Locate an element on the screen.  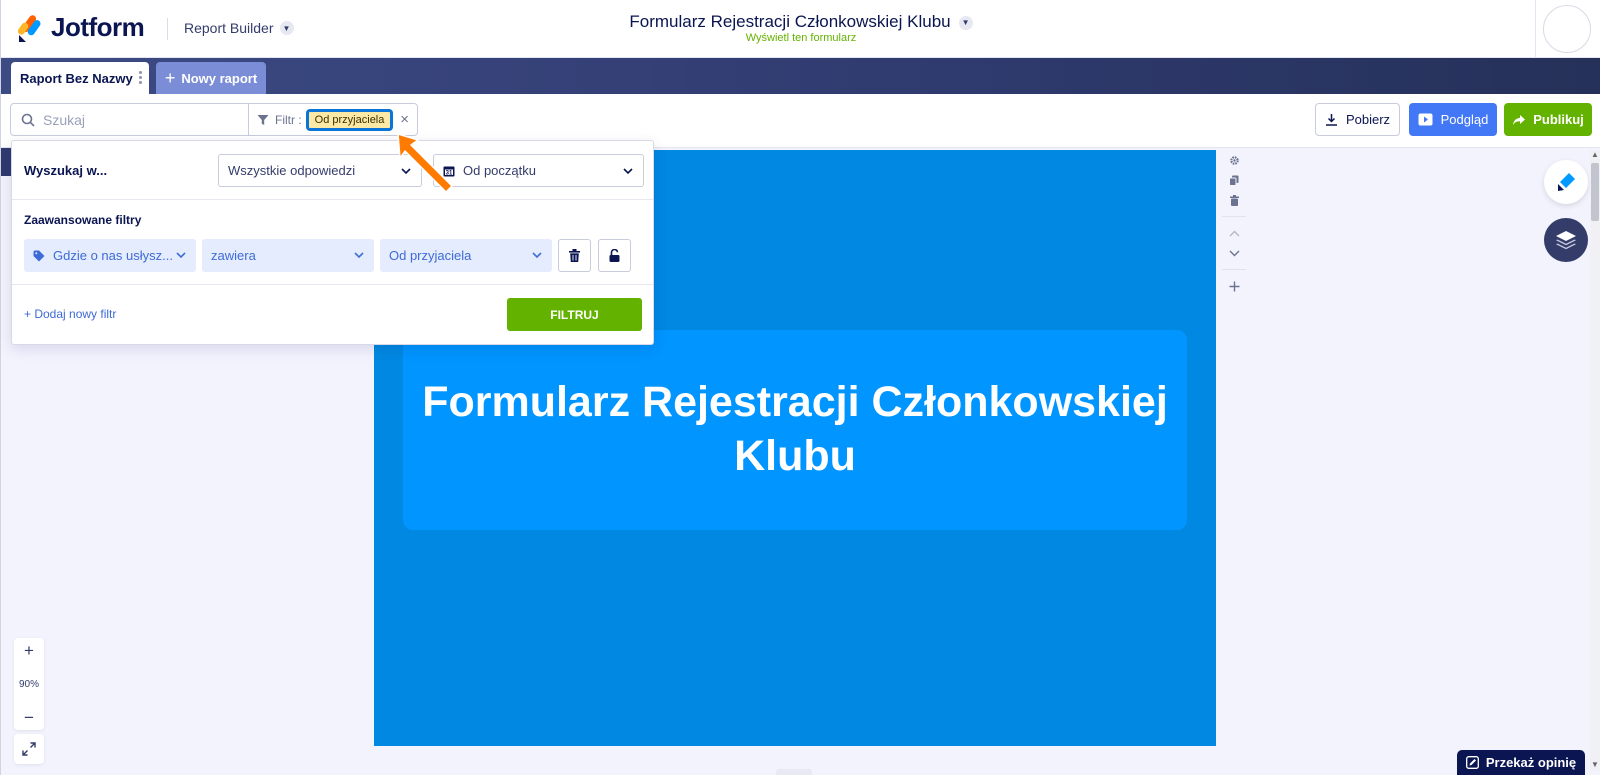
unlock-icon is located at coordinates (614, 255).